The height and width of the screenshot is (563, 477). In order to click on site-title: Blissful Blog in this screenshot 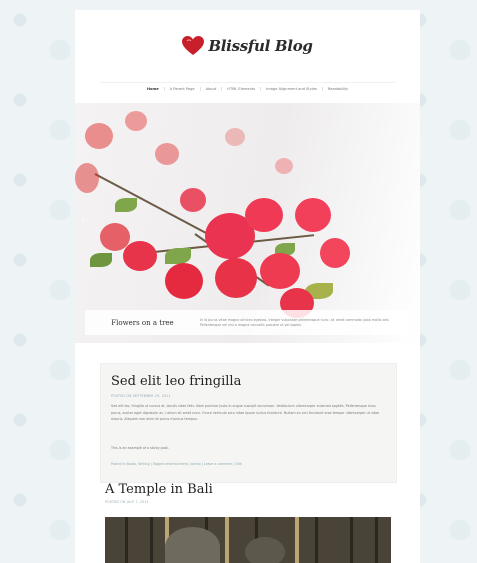, I will do `click(260, 46)`.